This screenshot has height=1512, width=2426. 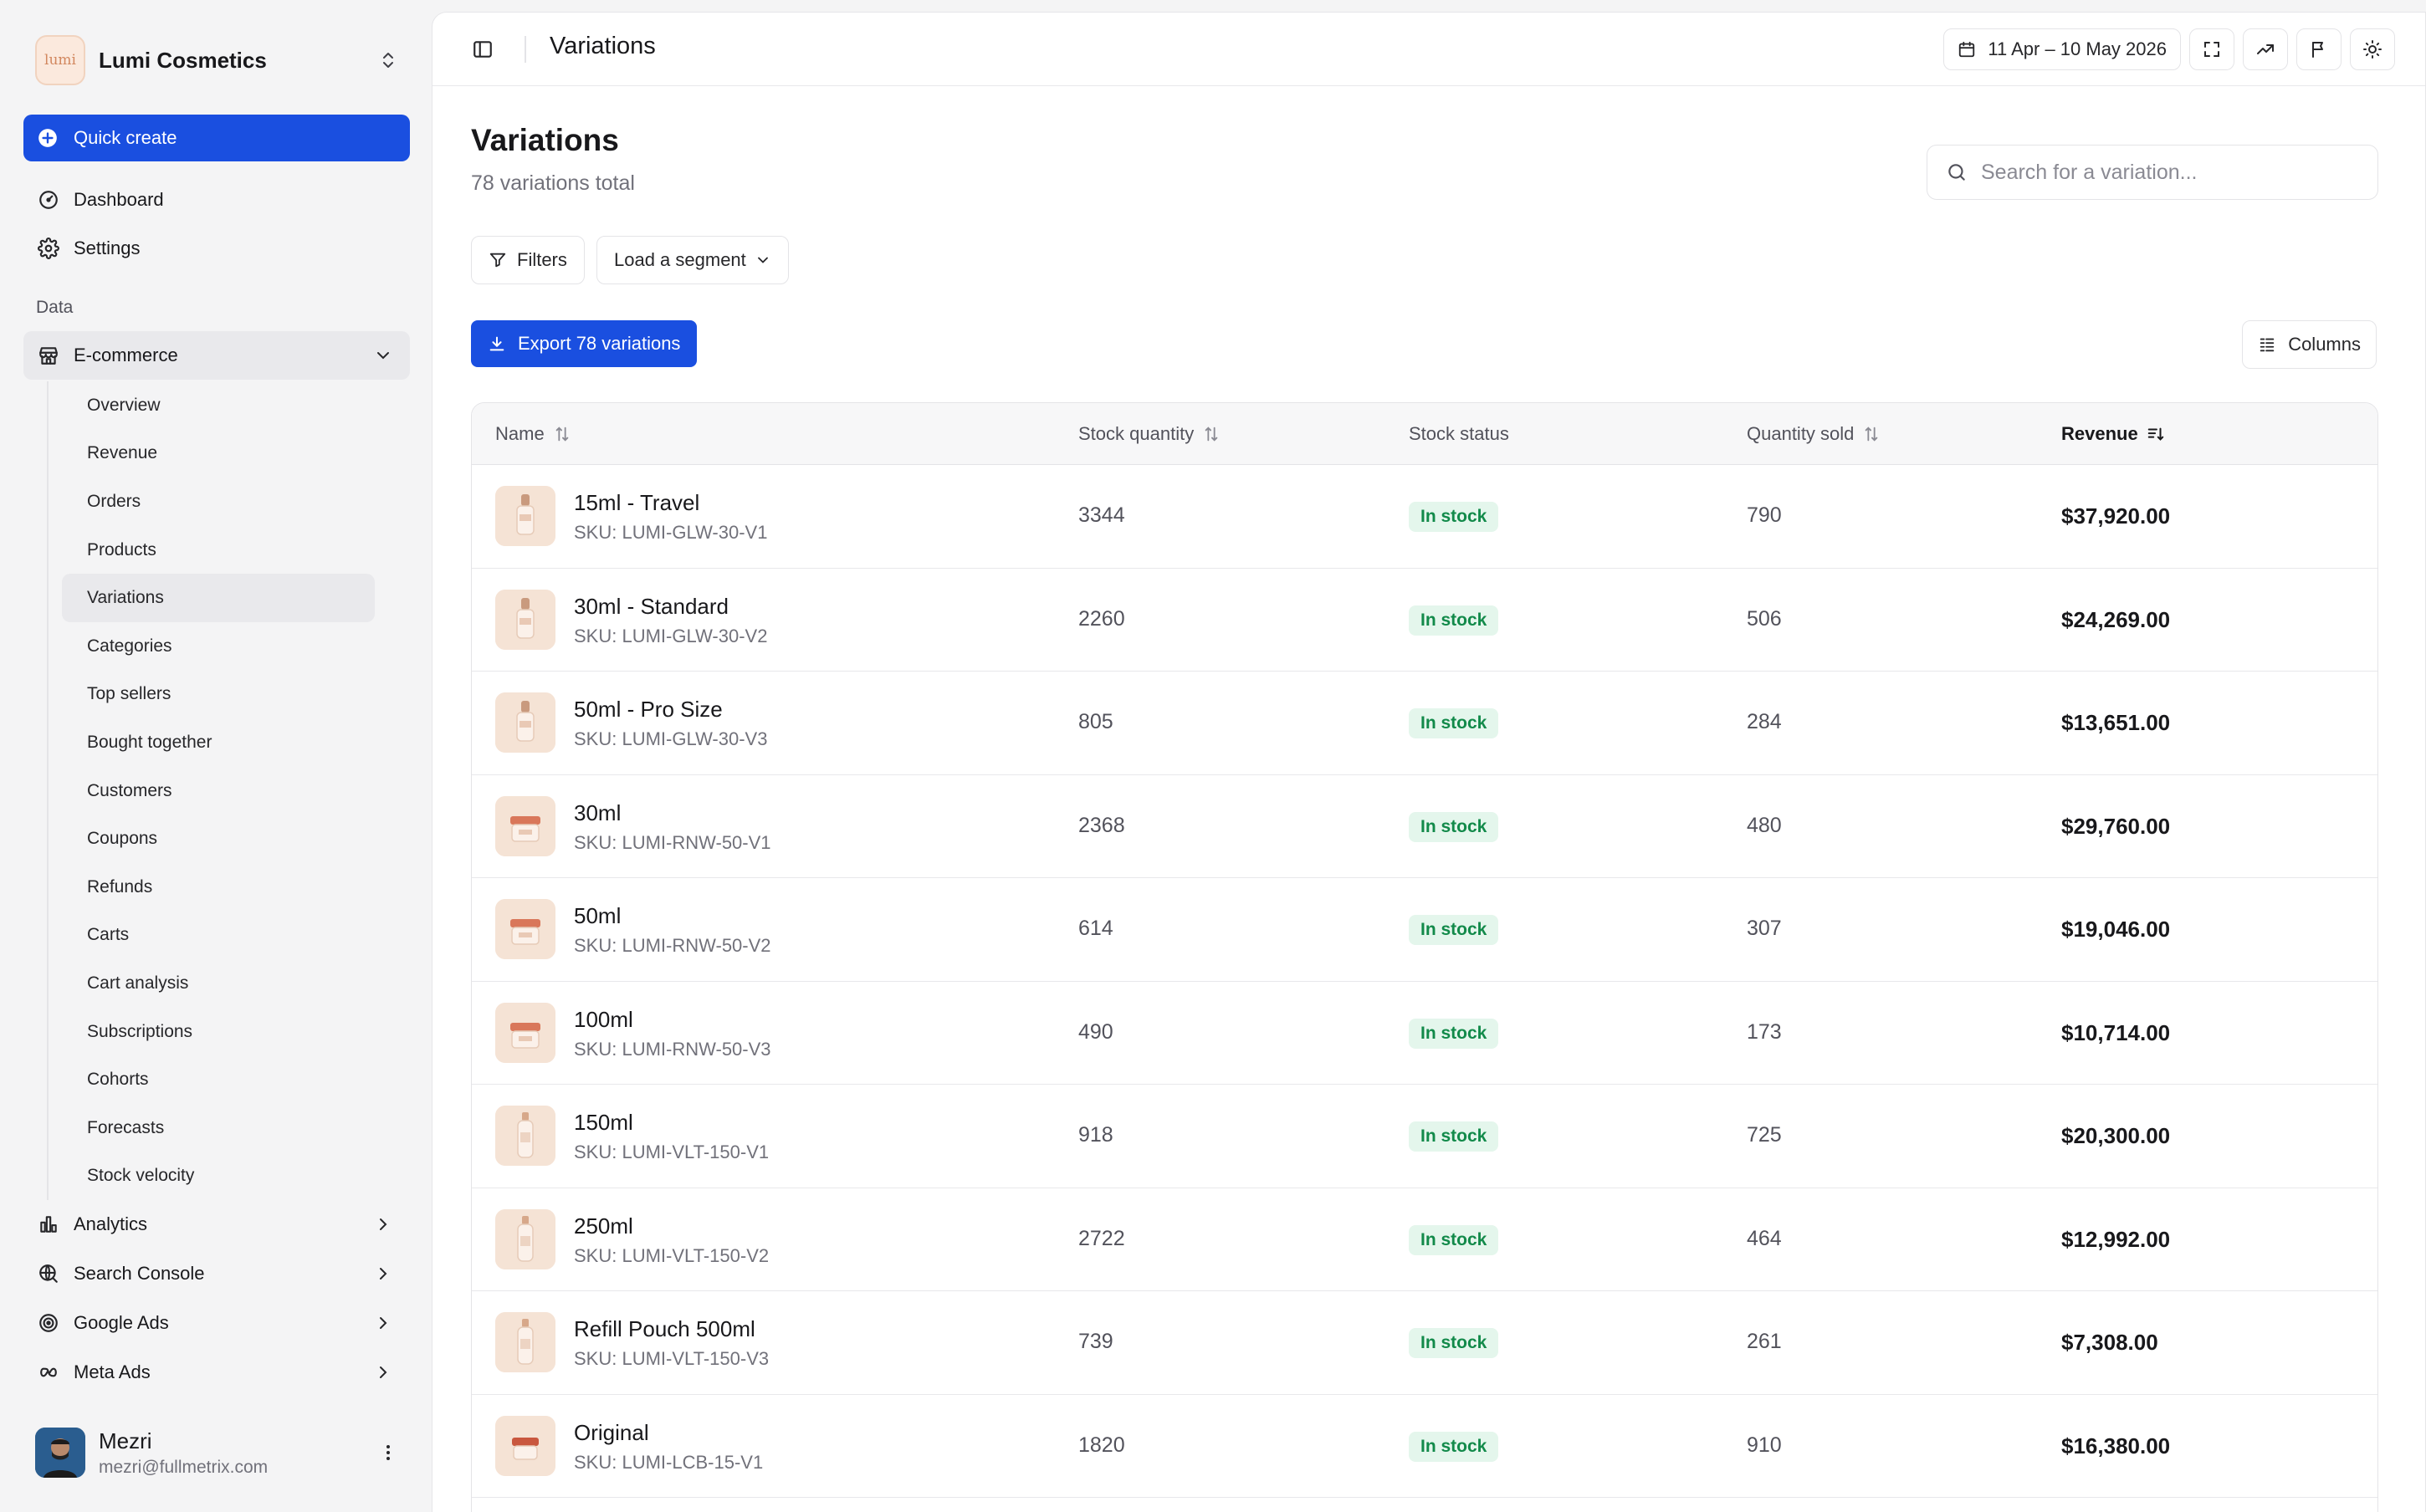 I want to click on theme-toggle-button, so click(x=2372, y=49).